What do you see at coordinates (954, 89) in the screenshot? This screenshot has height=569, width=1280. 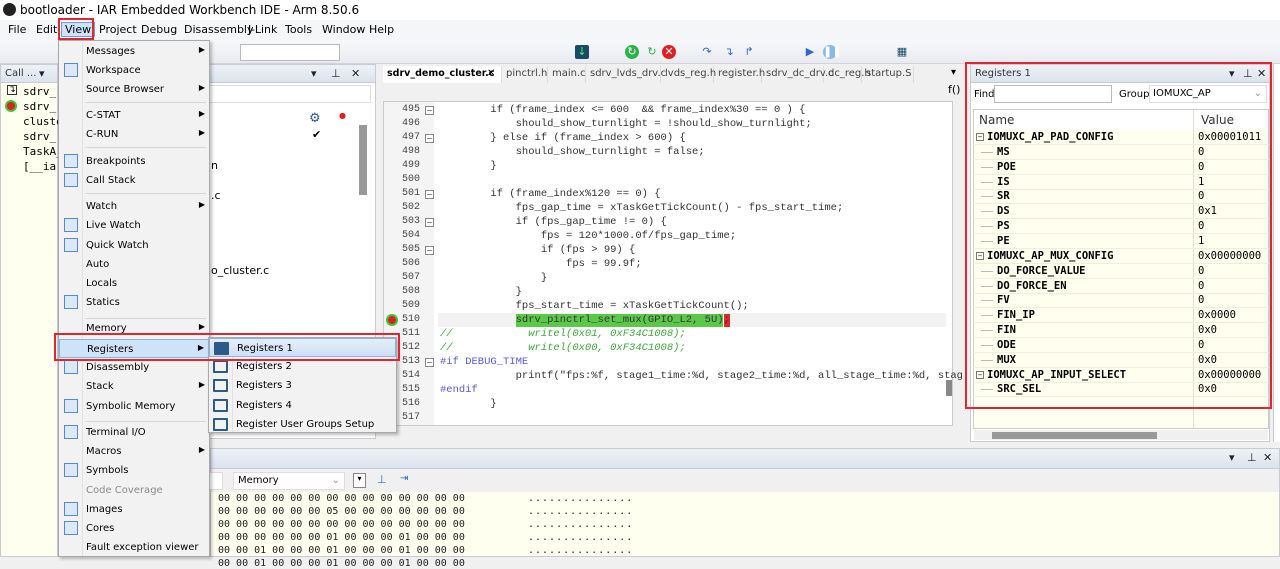 I see `function-list-icon: f()` at bounding box center [954, 89].